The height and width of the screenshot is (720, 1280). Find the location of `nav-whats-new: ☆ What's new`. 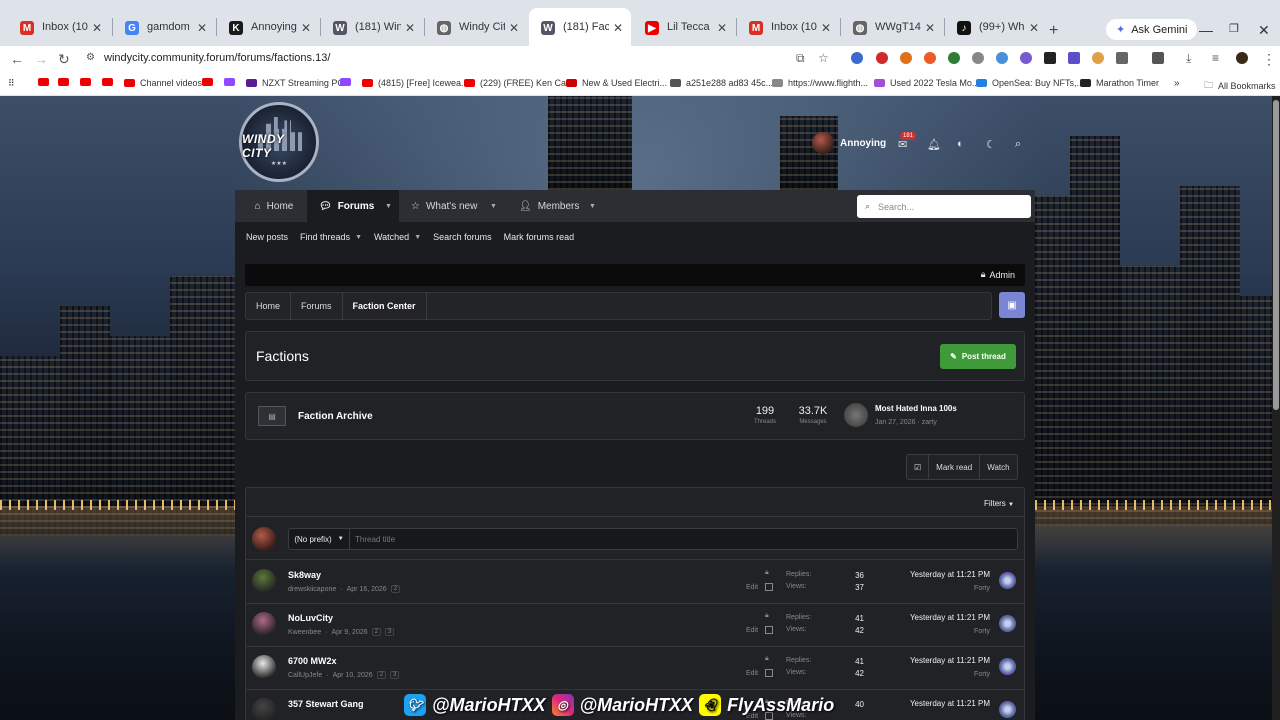

nav-whats-new: ☆ What's new is located at coordinates (444, 206).